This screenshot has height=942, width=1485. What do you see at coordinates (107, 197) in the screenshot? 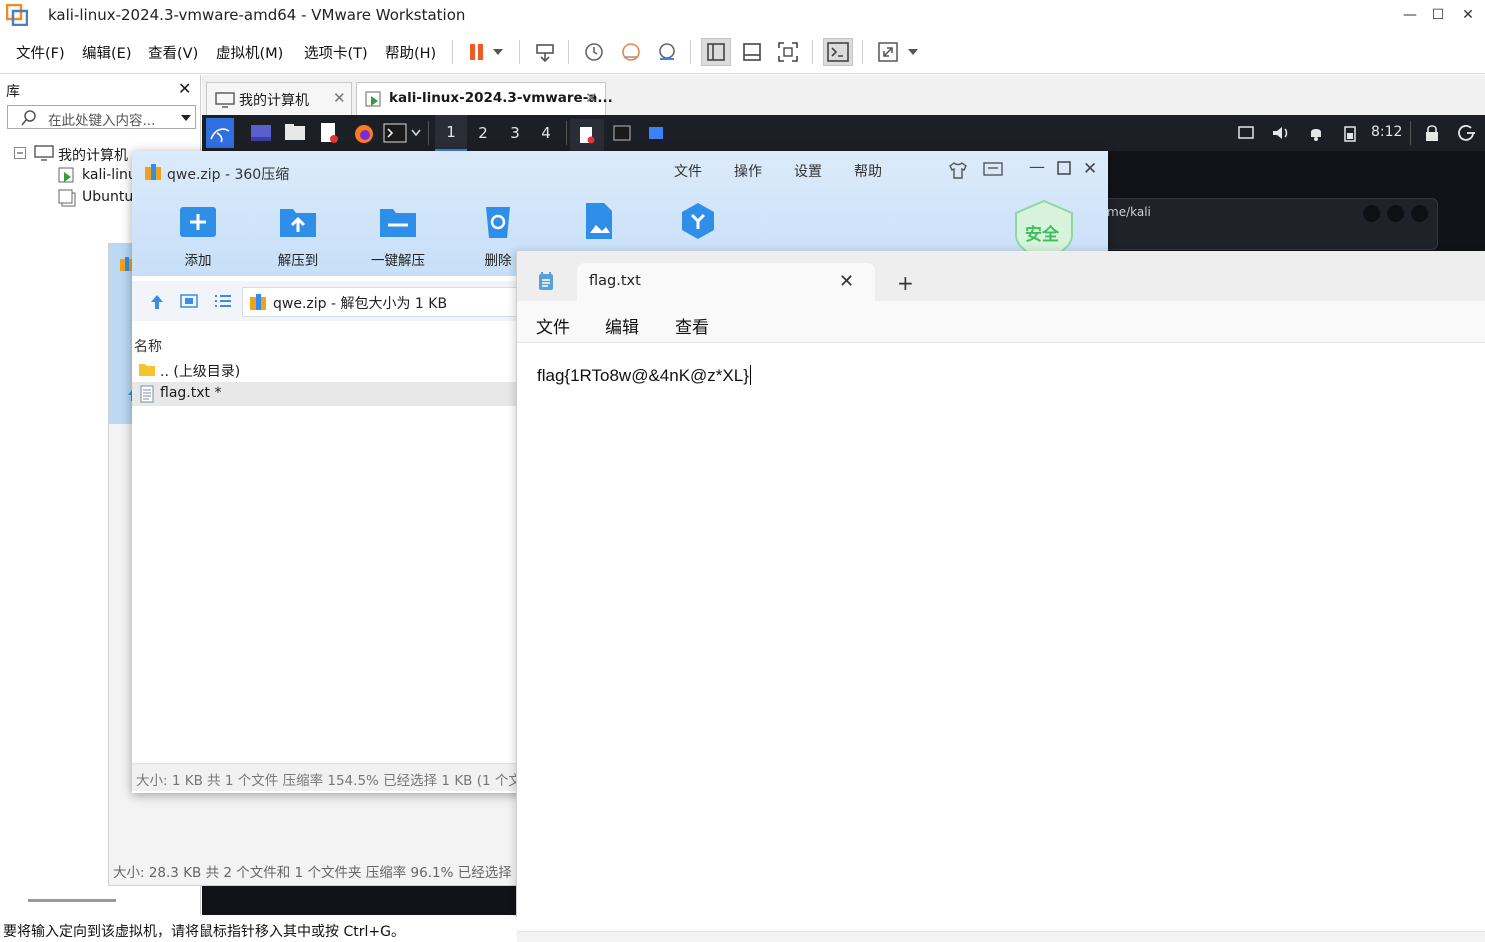
I see `tree-item-ubuntu: Ubuntu` at bounding box center [107, 197].